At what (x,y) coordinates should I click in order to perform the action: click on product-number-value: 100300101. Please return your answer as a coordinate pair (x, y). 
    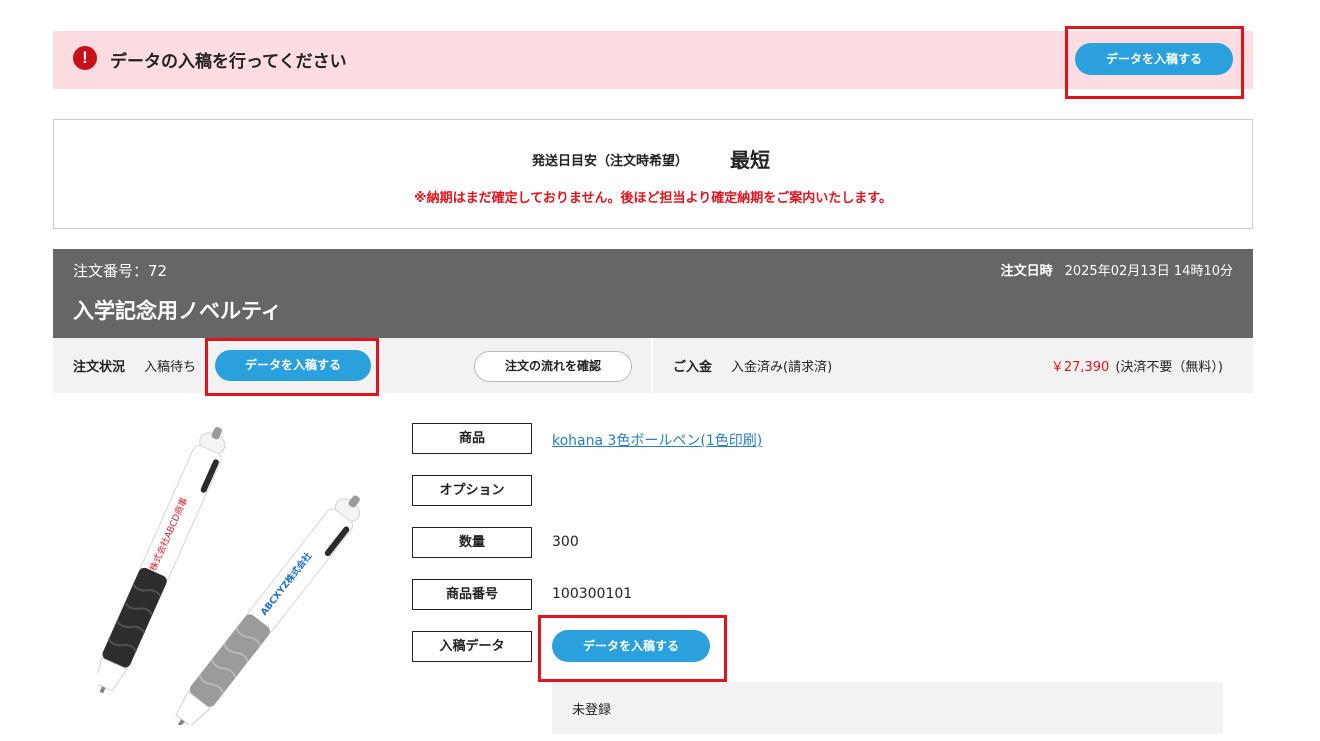
    Looking at the image, I should click on (592, 594).